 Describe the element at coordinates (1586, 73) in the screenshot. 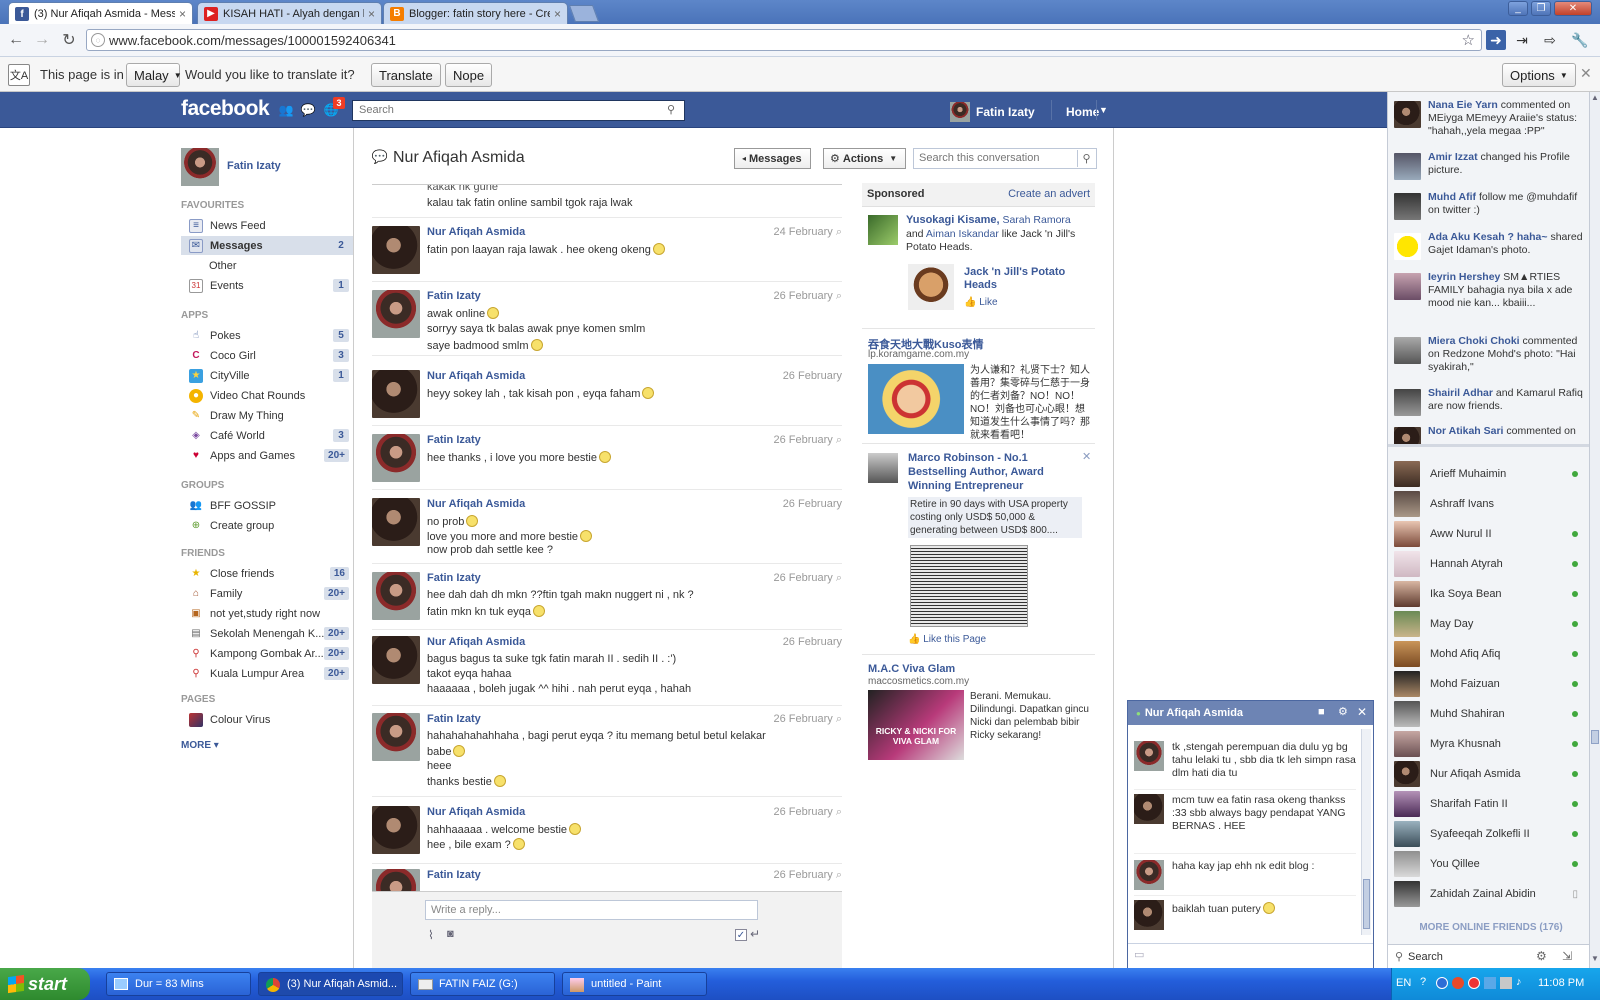

I see `close-icon: ✕` at that location.